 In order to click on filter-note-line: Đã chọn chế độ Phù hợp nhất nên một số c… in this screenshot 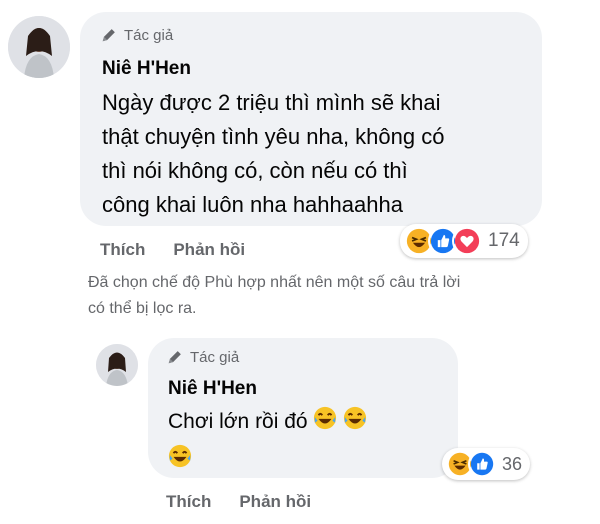, I will do `click(274, 282)`.